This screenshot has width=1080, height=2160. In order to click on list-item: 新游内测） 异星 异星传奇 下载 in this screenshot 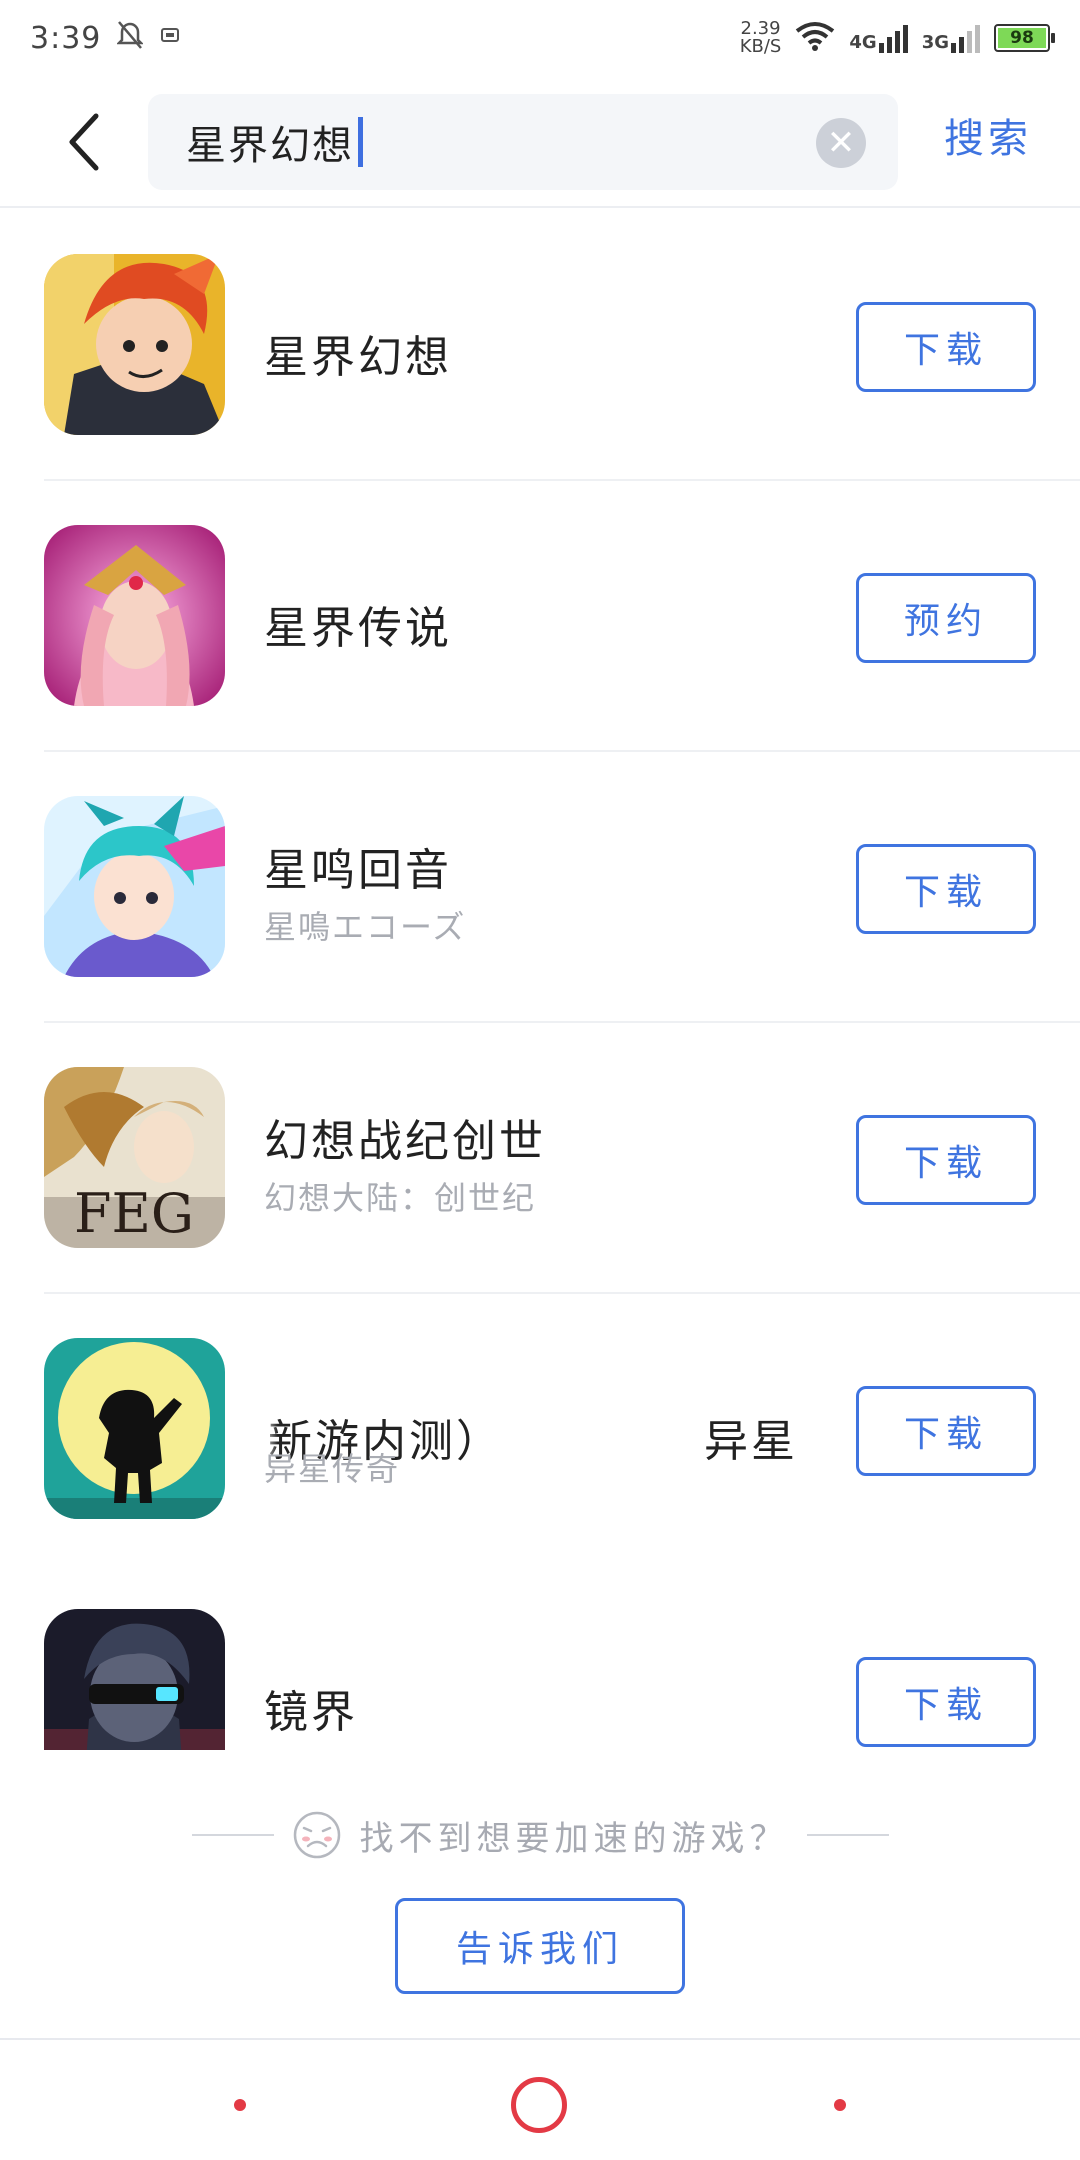, I will do `click(562, 1429)`.